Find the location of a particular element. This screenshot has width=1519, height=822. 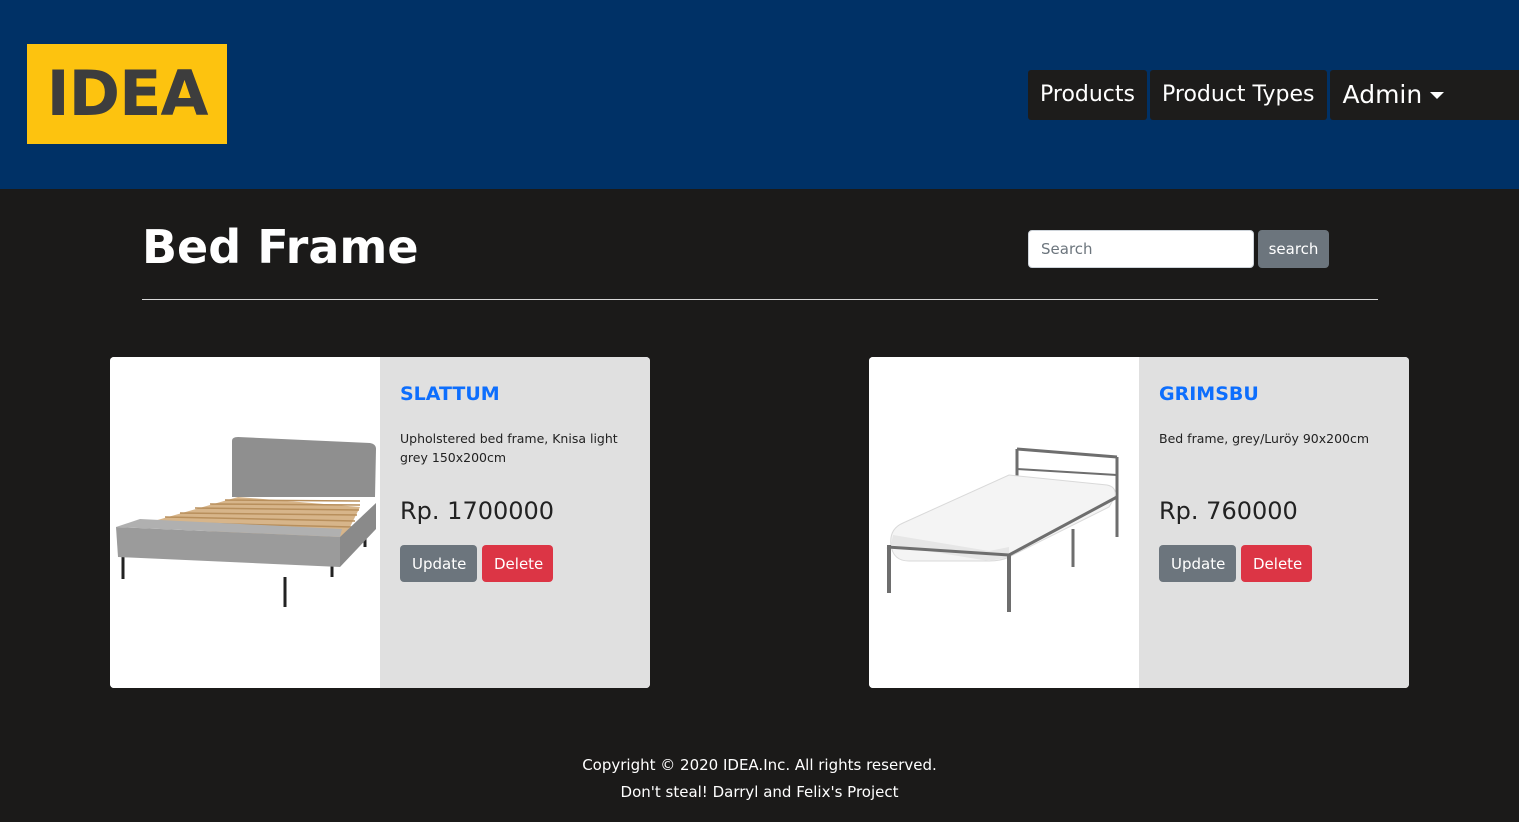

product-price: Rp. 1700000 is located at coordinates (477, 511).